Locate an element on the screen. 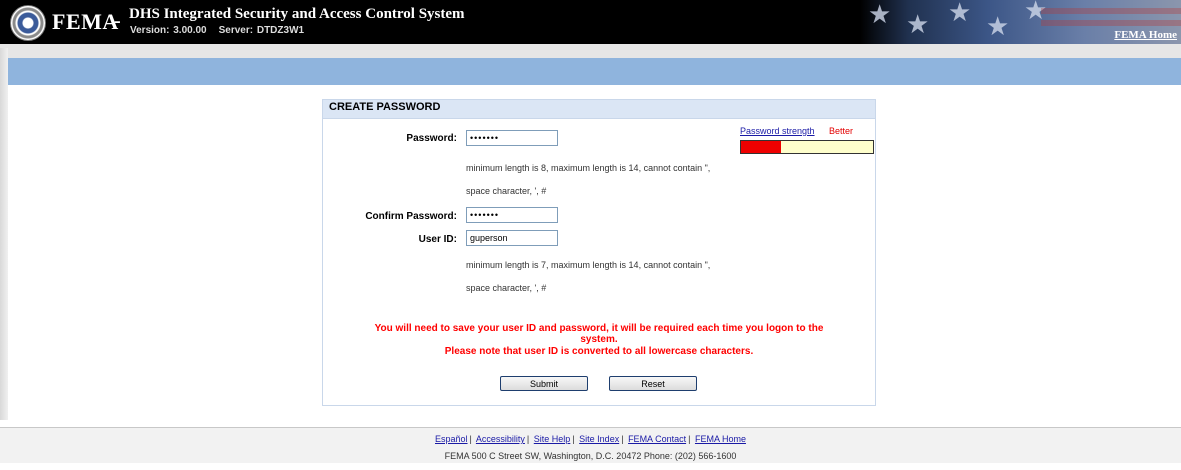 This screenshot has width=1181, height=470. brand-name: FEMA is located at coordinates (85, 21).